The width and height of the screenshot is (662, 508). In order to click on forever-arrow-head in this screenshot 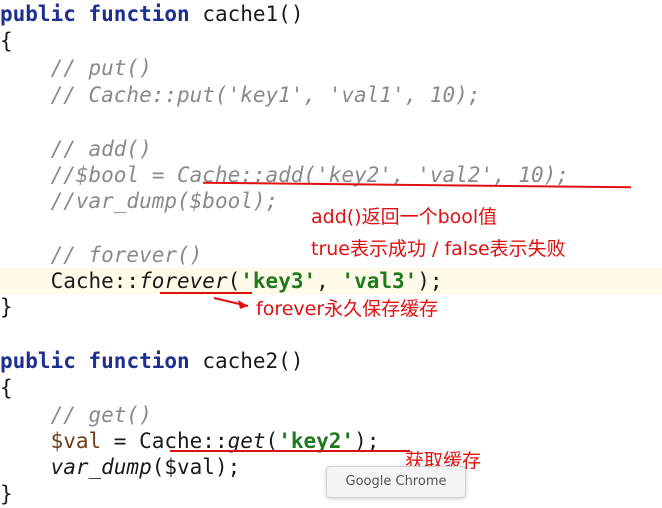, I will do `click(243, 304)`.